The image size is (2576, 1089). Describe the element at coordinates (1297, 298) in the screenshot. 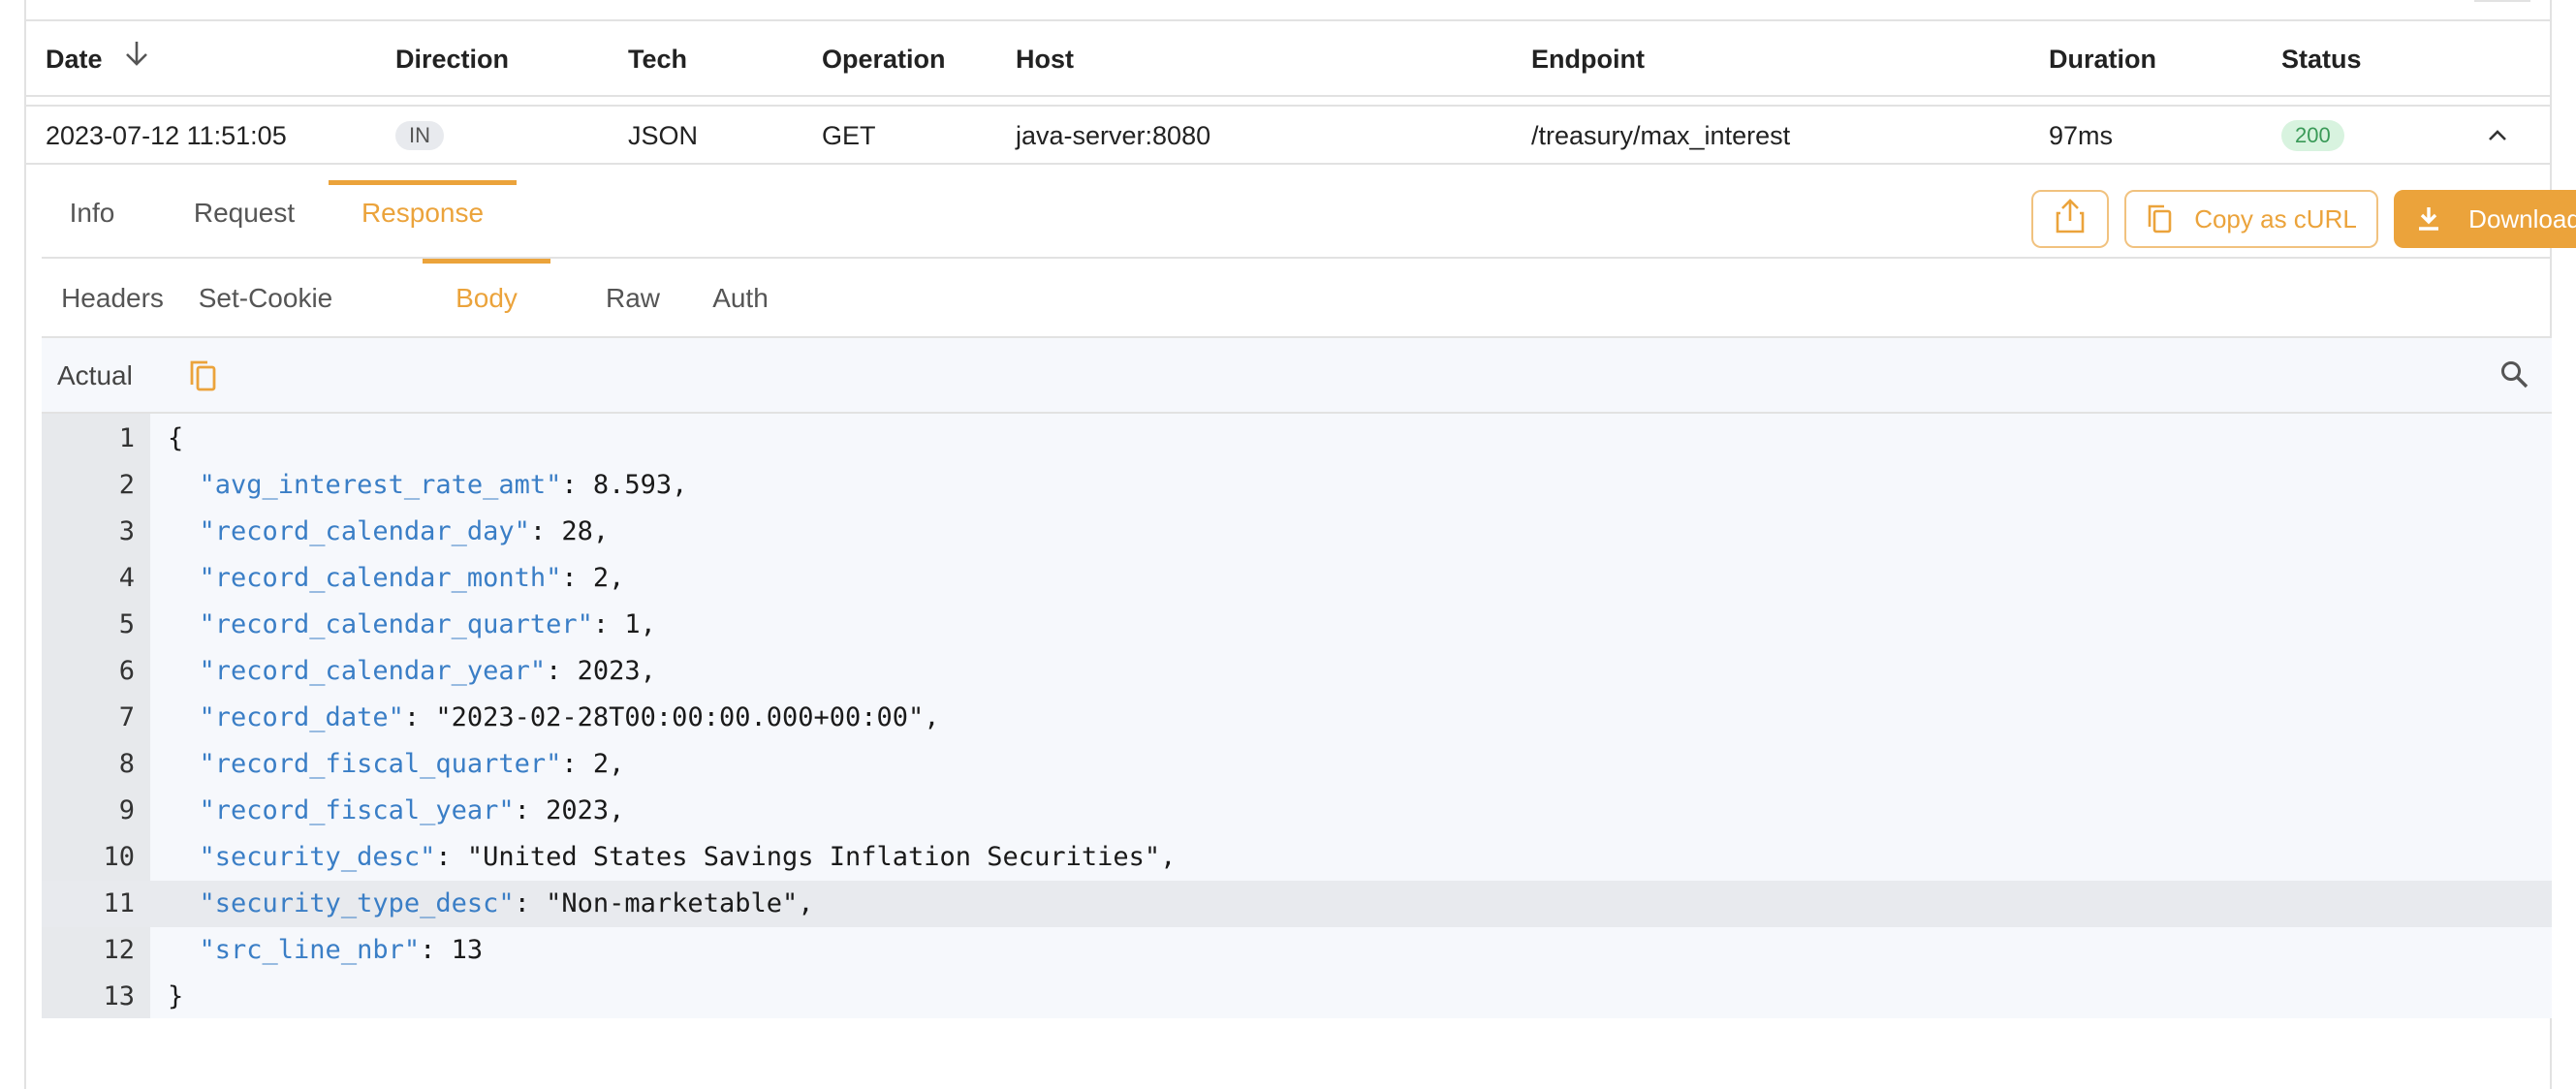

I see `sub-tabs: Headers Set-Cookie Body Raw Auth` at that location.